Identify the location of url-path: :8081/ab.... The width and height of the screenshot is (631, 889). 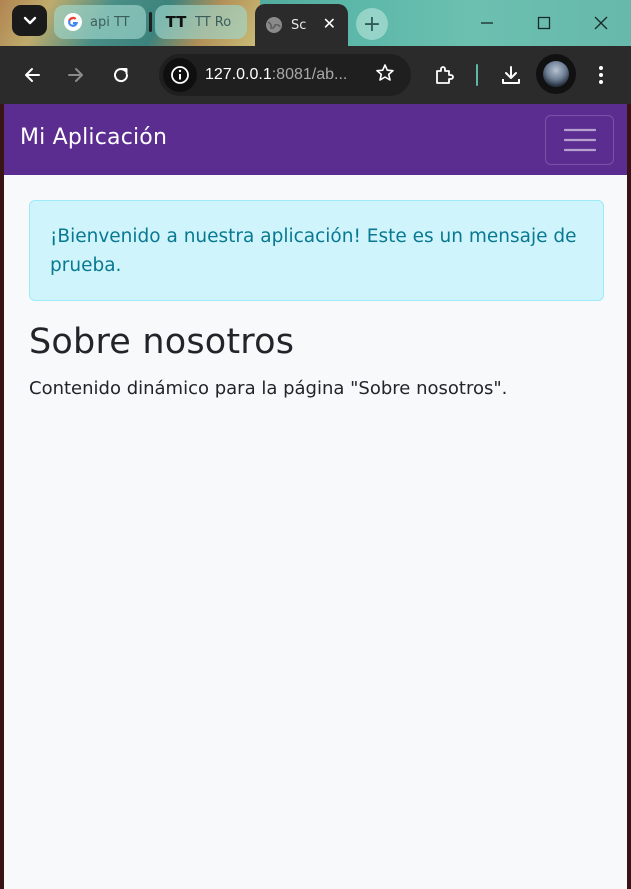
(309, 74).